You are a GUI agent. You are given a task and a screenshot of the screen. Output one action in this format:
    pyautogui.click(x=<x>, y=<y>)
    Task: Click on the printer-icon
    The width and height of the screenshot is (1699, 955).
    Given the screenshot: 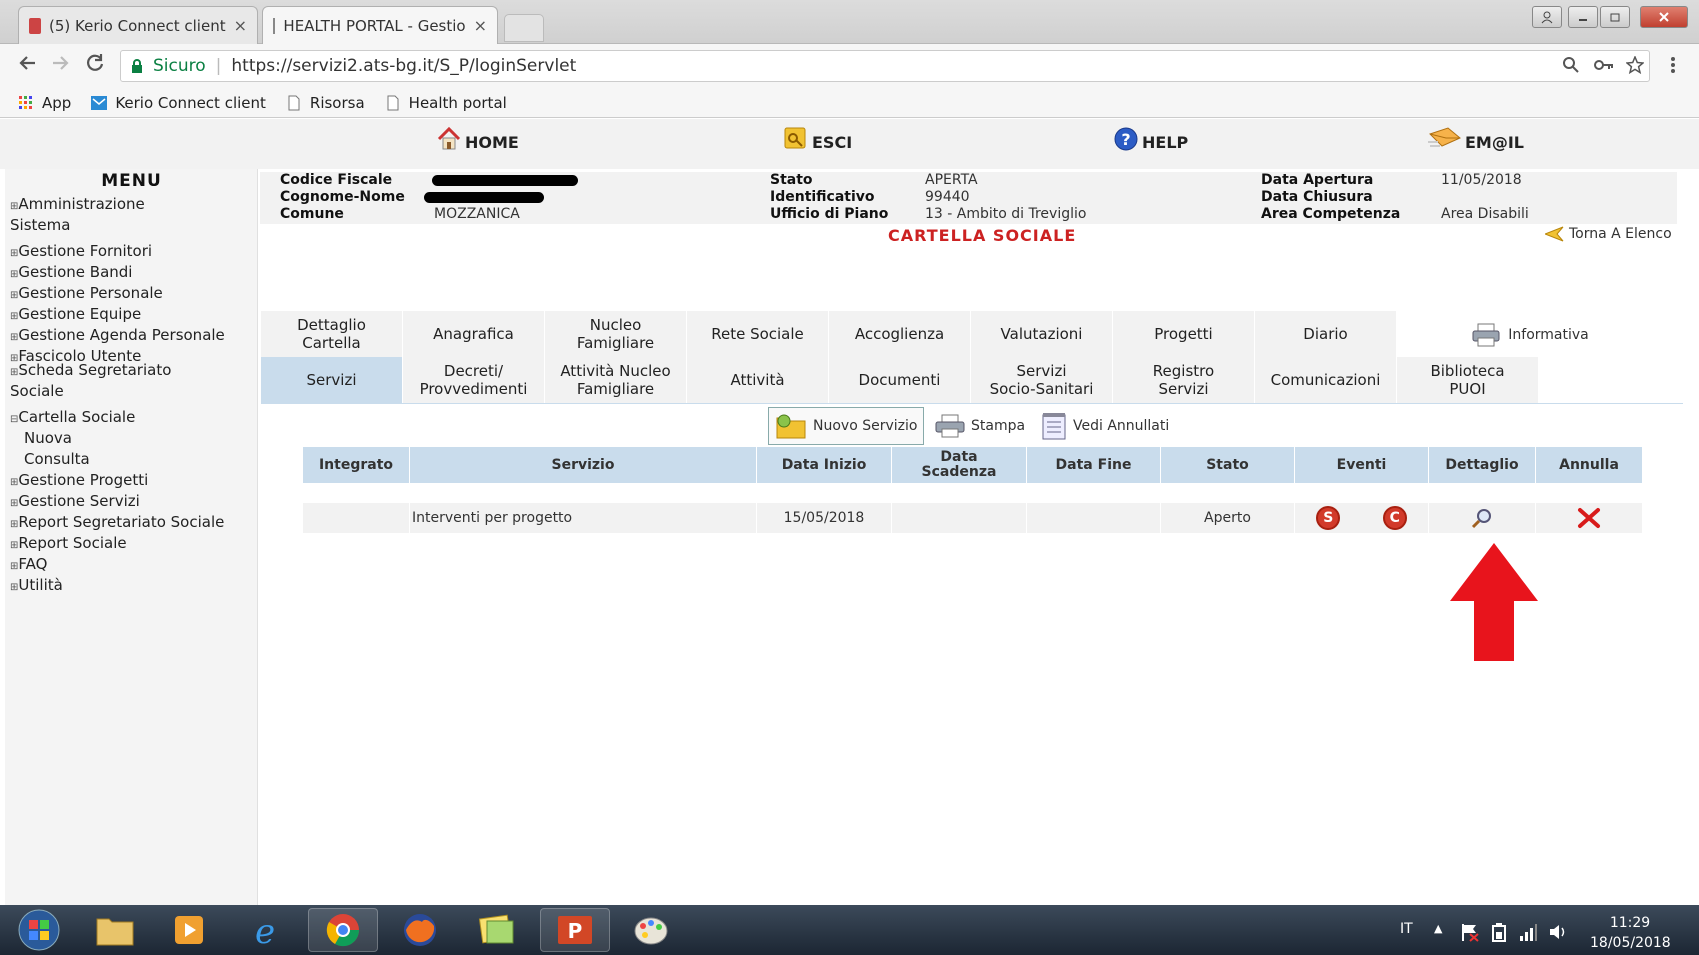 What is the action you would take?
    pyautogui.click(x=1486, y=334)
    